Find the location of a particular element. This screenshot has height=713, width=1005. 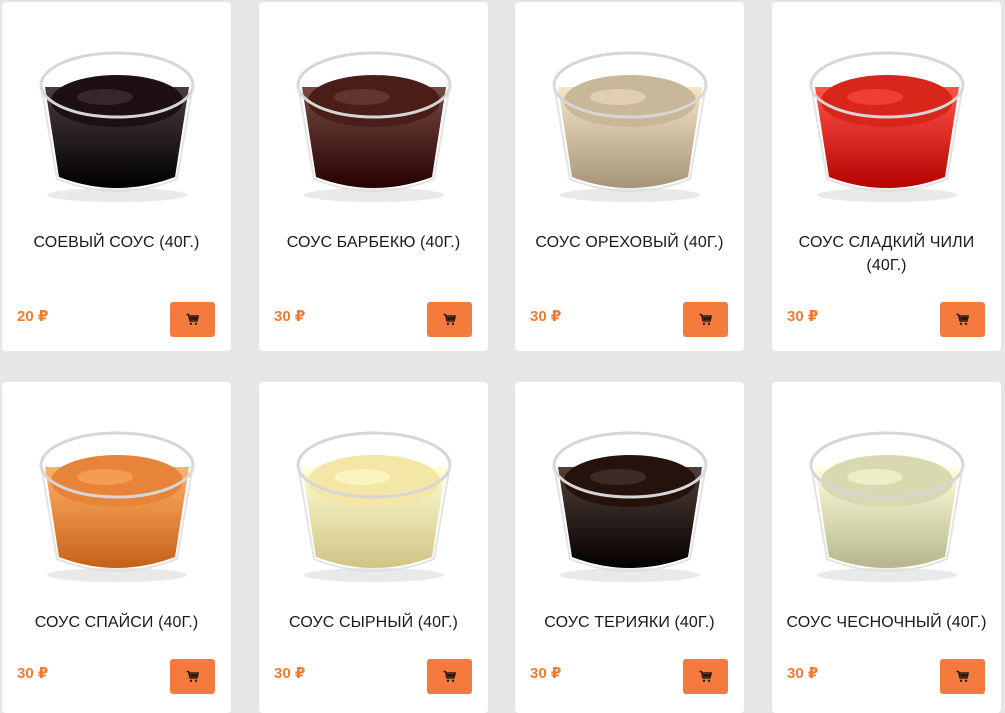

nut-sauce-cup-image is located at coordinates (629, 117).